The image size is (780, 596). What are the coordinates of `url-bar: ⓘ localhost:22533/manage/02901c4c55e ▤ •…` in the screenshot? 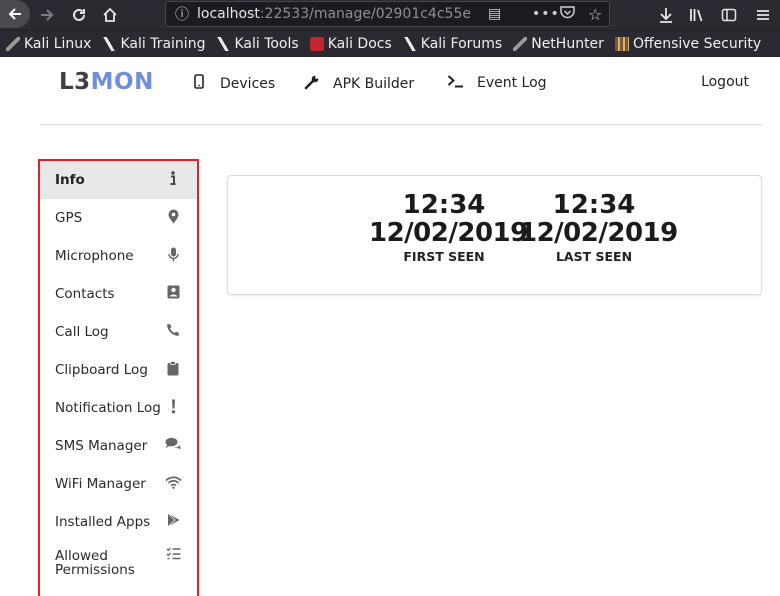 It's located at (387, 14).